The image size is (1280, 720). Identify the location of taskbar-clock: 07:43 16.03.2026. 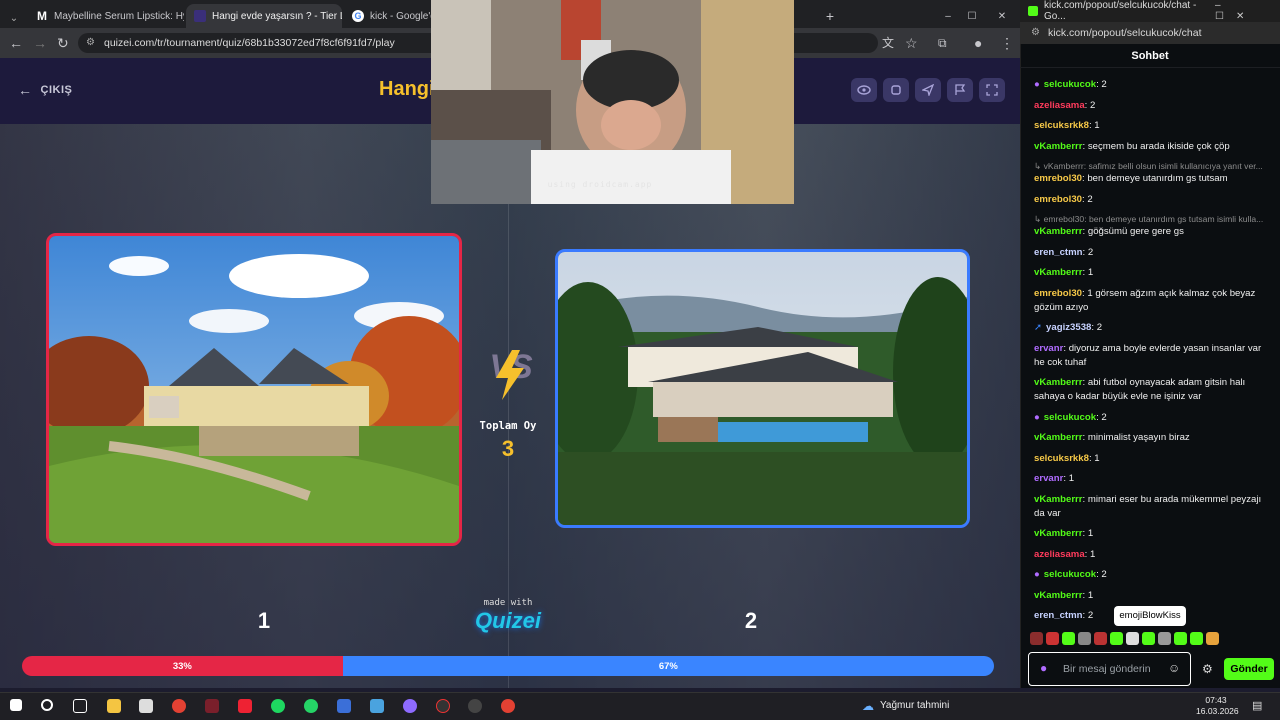
(1217, 706).